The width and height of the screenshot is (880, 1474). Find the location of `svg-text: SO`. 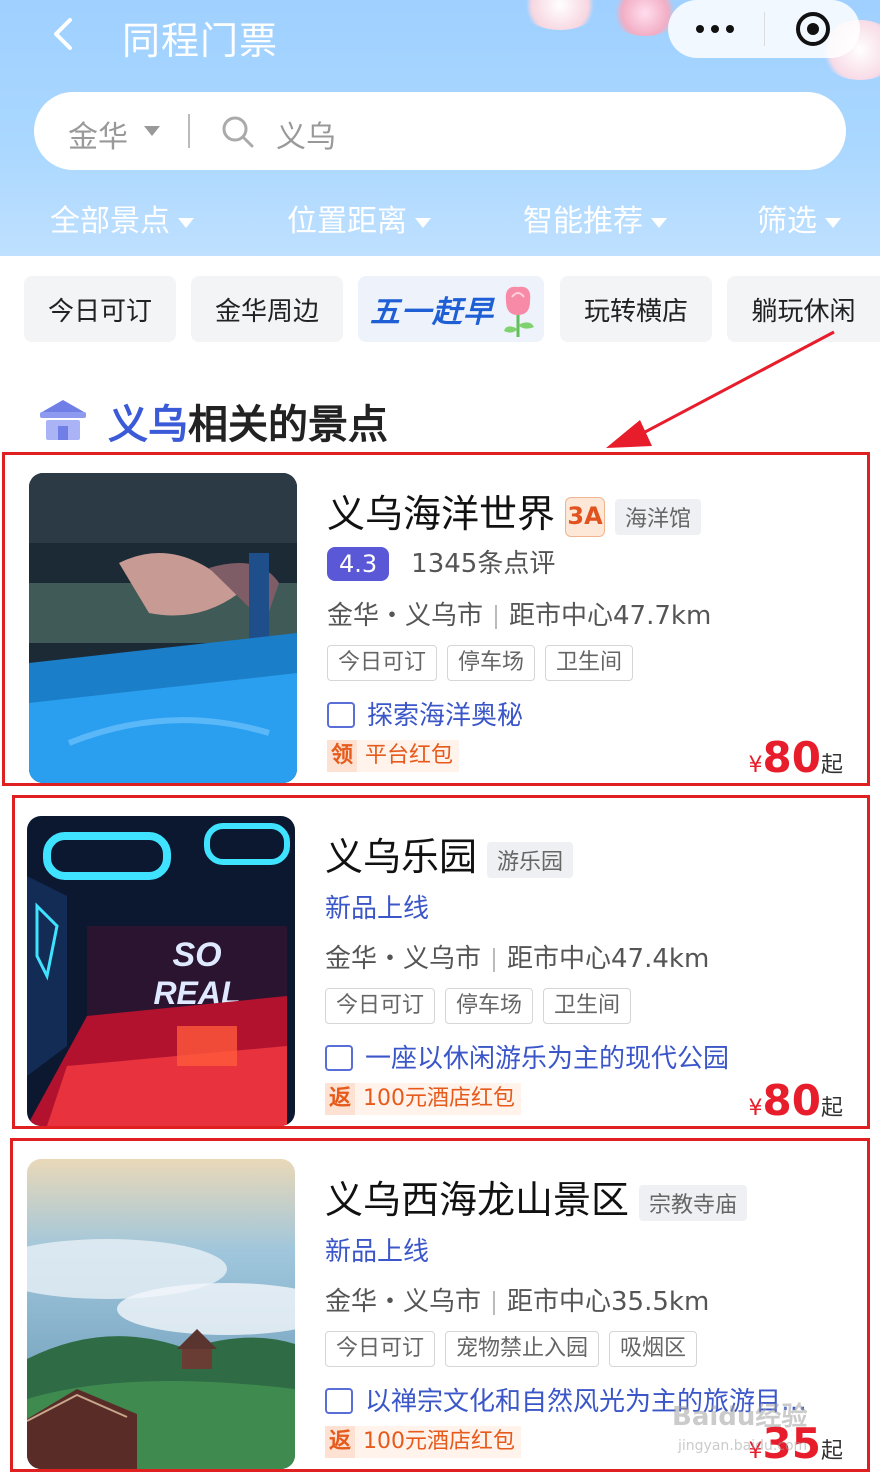

svg-text: SO is located at coordinates (196, 955).